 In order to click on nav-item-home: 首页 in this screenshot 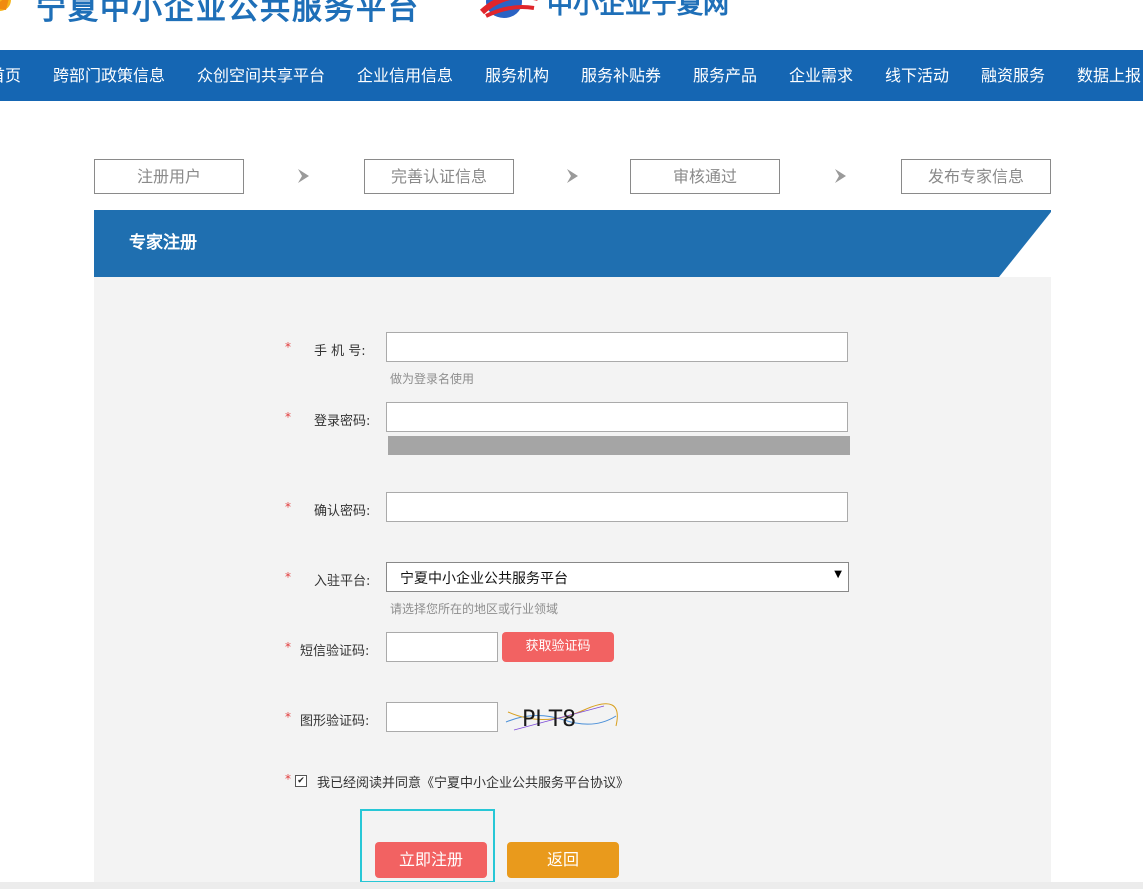, I will do `click(10, 75)`.